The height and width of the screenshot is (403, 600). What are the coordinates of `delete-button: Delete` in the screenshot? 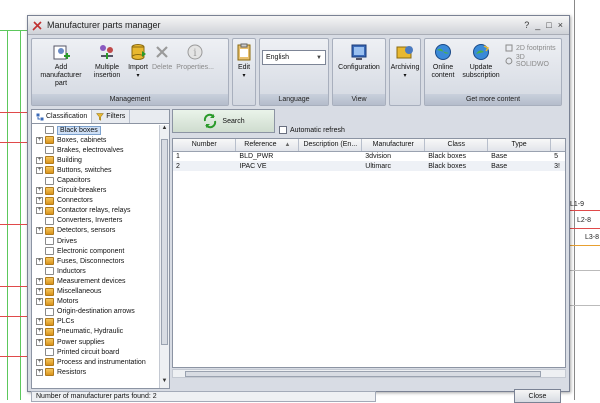 It's located at (162, 57).